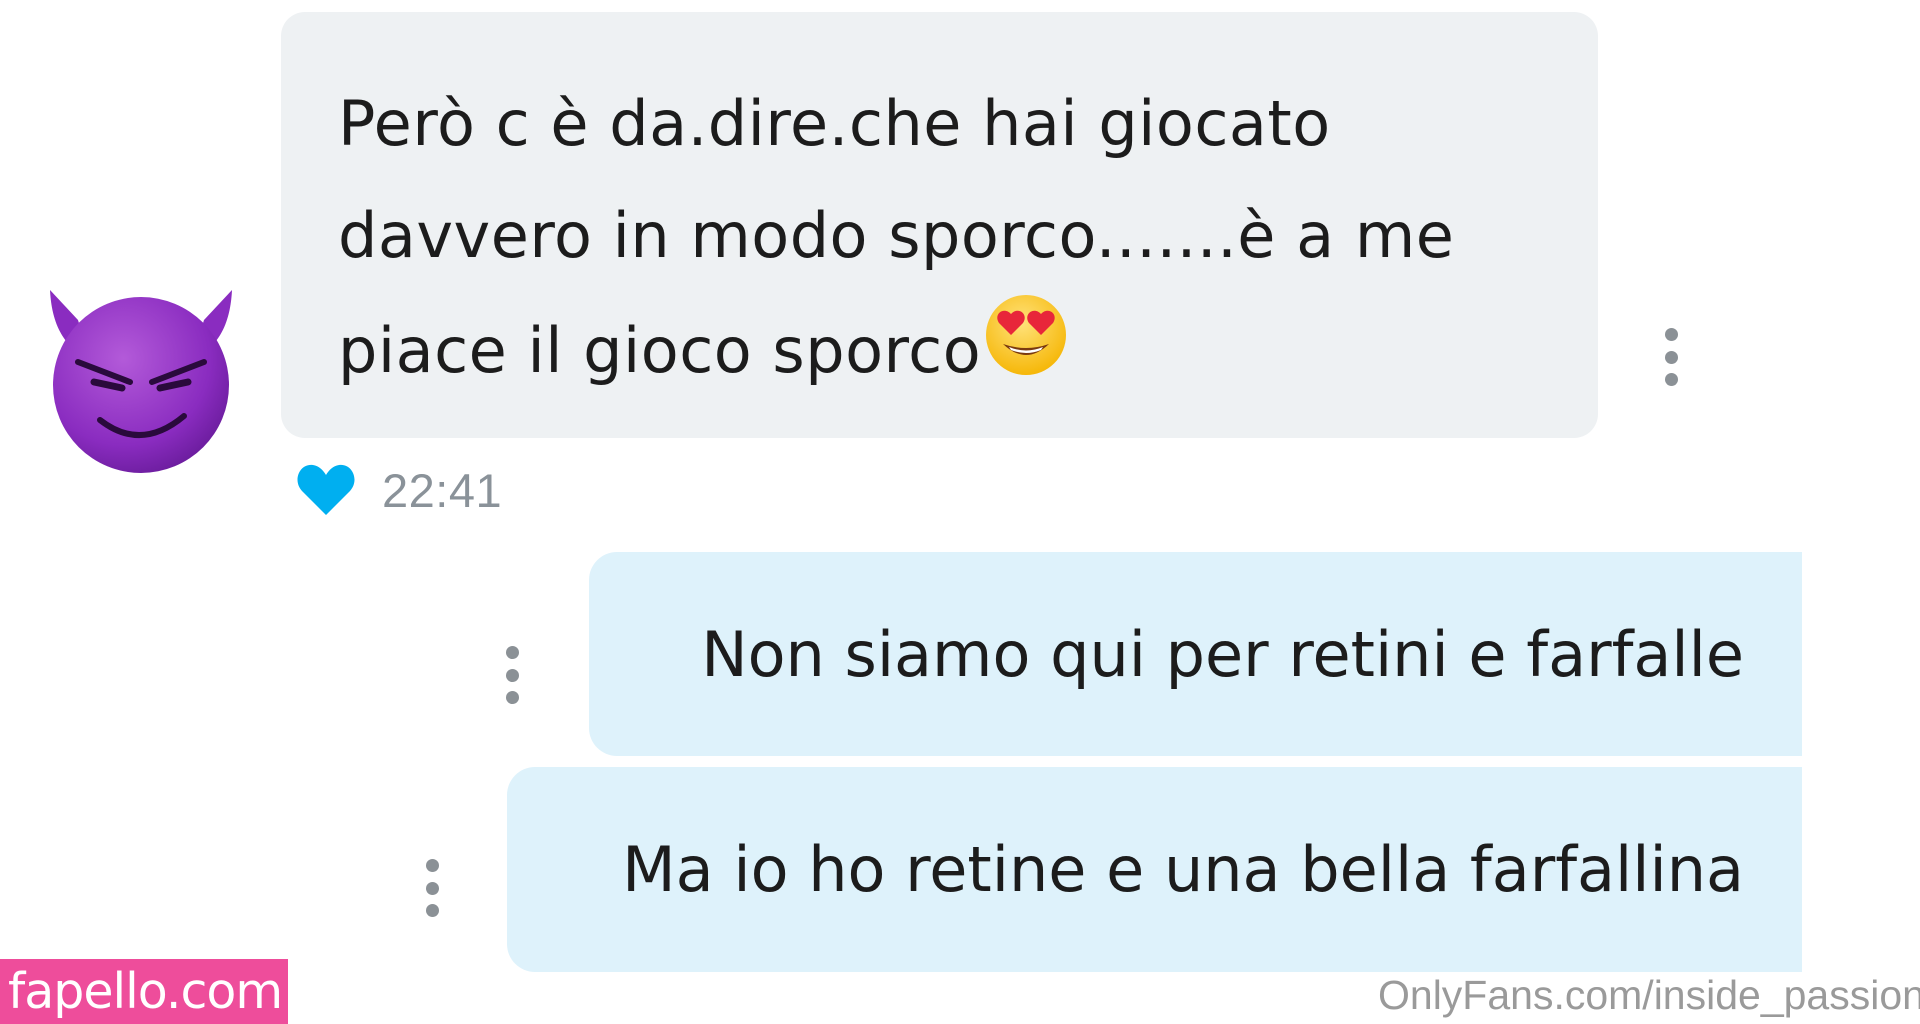 Image resolution: width=1920 pixels, height=1024 pixels. I want to click on outgoing-message-bubble: Ma io ho retine e una bella farfallina, so click(1154, 869).